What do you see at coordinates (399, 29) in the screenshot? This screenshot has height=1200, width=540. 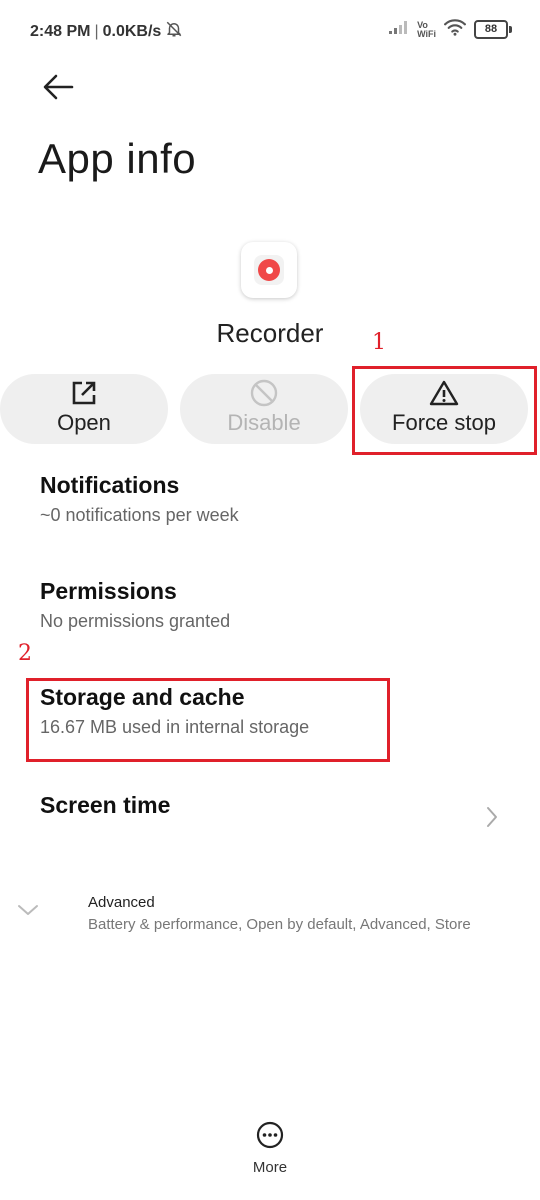 I see `signal-icon` at bounding box center [399, 29].